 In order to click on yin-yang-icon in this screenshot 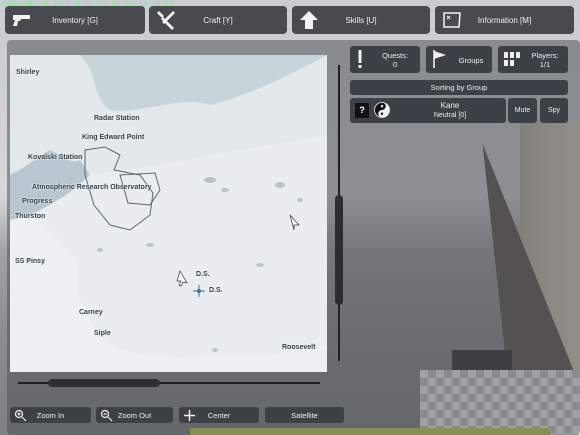, I will do `click(382, 110)`.